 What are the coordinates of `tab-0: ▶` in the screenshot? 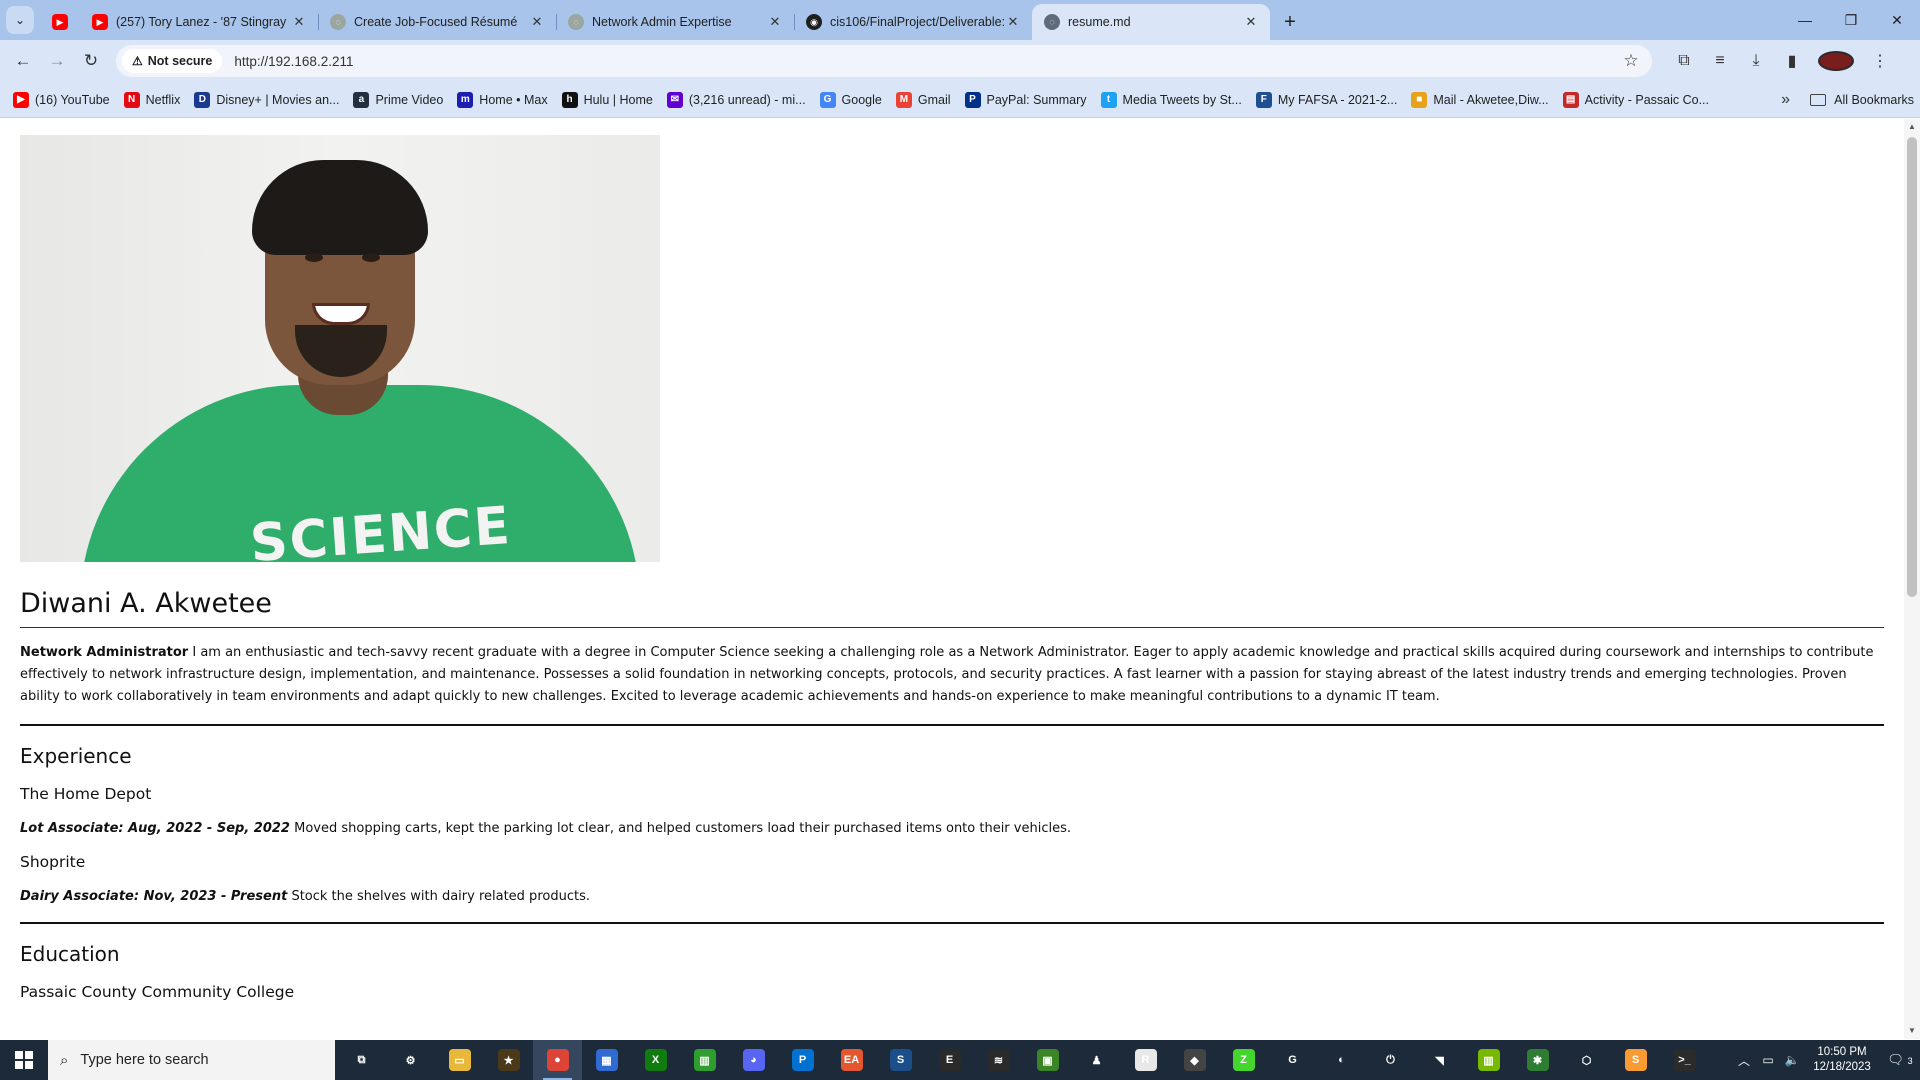 It's located at (60, 22).